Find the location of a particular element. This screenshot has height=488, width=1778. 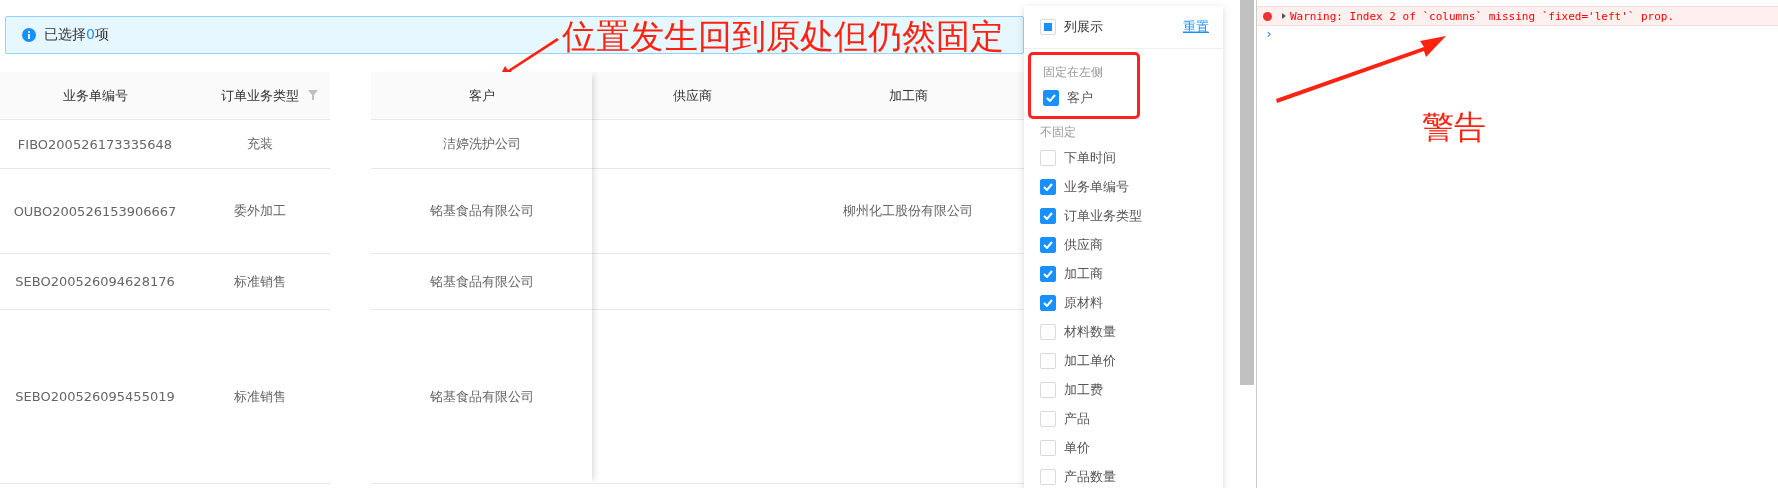

annotation-text: 警告 is located at coordinates (1454, 127).